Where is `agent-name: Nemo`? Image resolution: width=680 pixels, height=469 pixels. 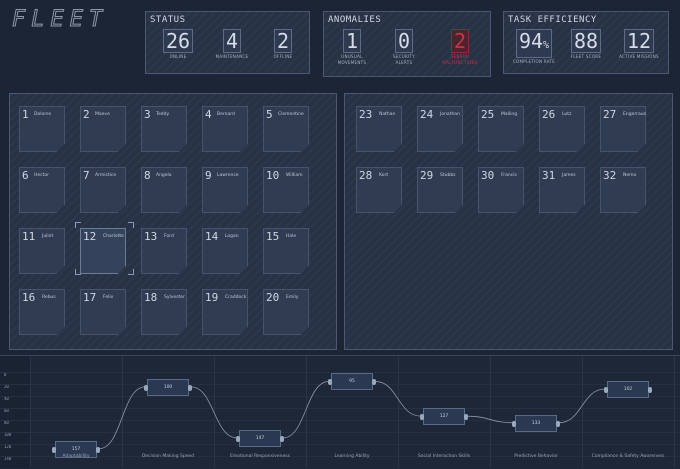 agent-name: Nemo is located at coordinates (630, 175).